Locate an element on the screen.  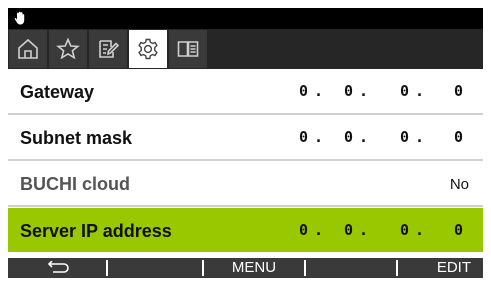
book-icon is located at coordinates (188, 49).